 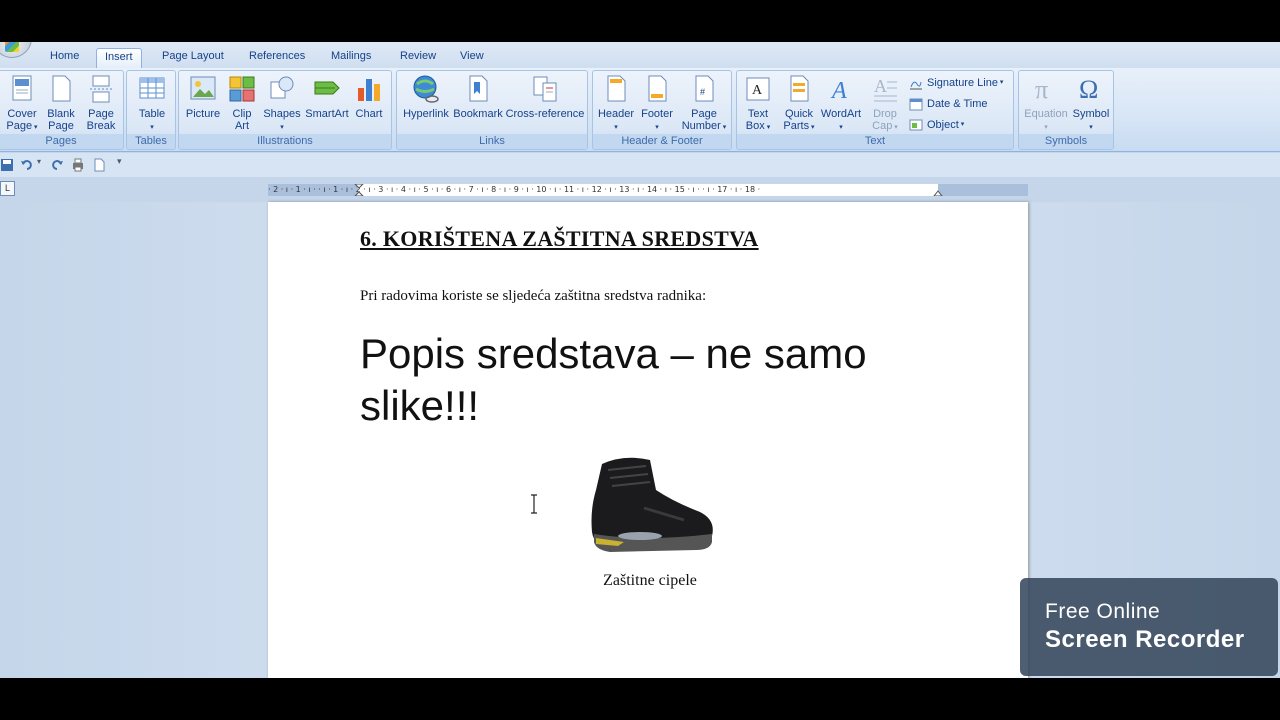 I want to click on group-pages: Cover Page ▾ Blank Page Page Break Pages, so click(x=62, y=110).